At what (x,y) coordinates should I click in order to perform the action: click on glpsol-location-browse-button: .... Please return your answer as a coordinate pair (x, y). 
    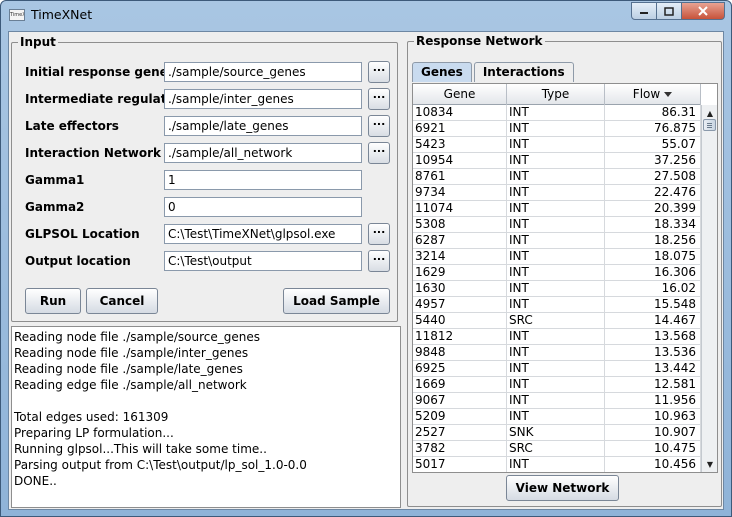
    Looking at the image, I should click on (379, 234).